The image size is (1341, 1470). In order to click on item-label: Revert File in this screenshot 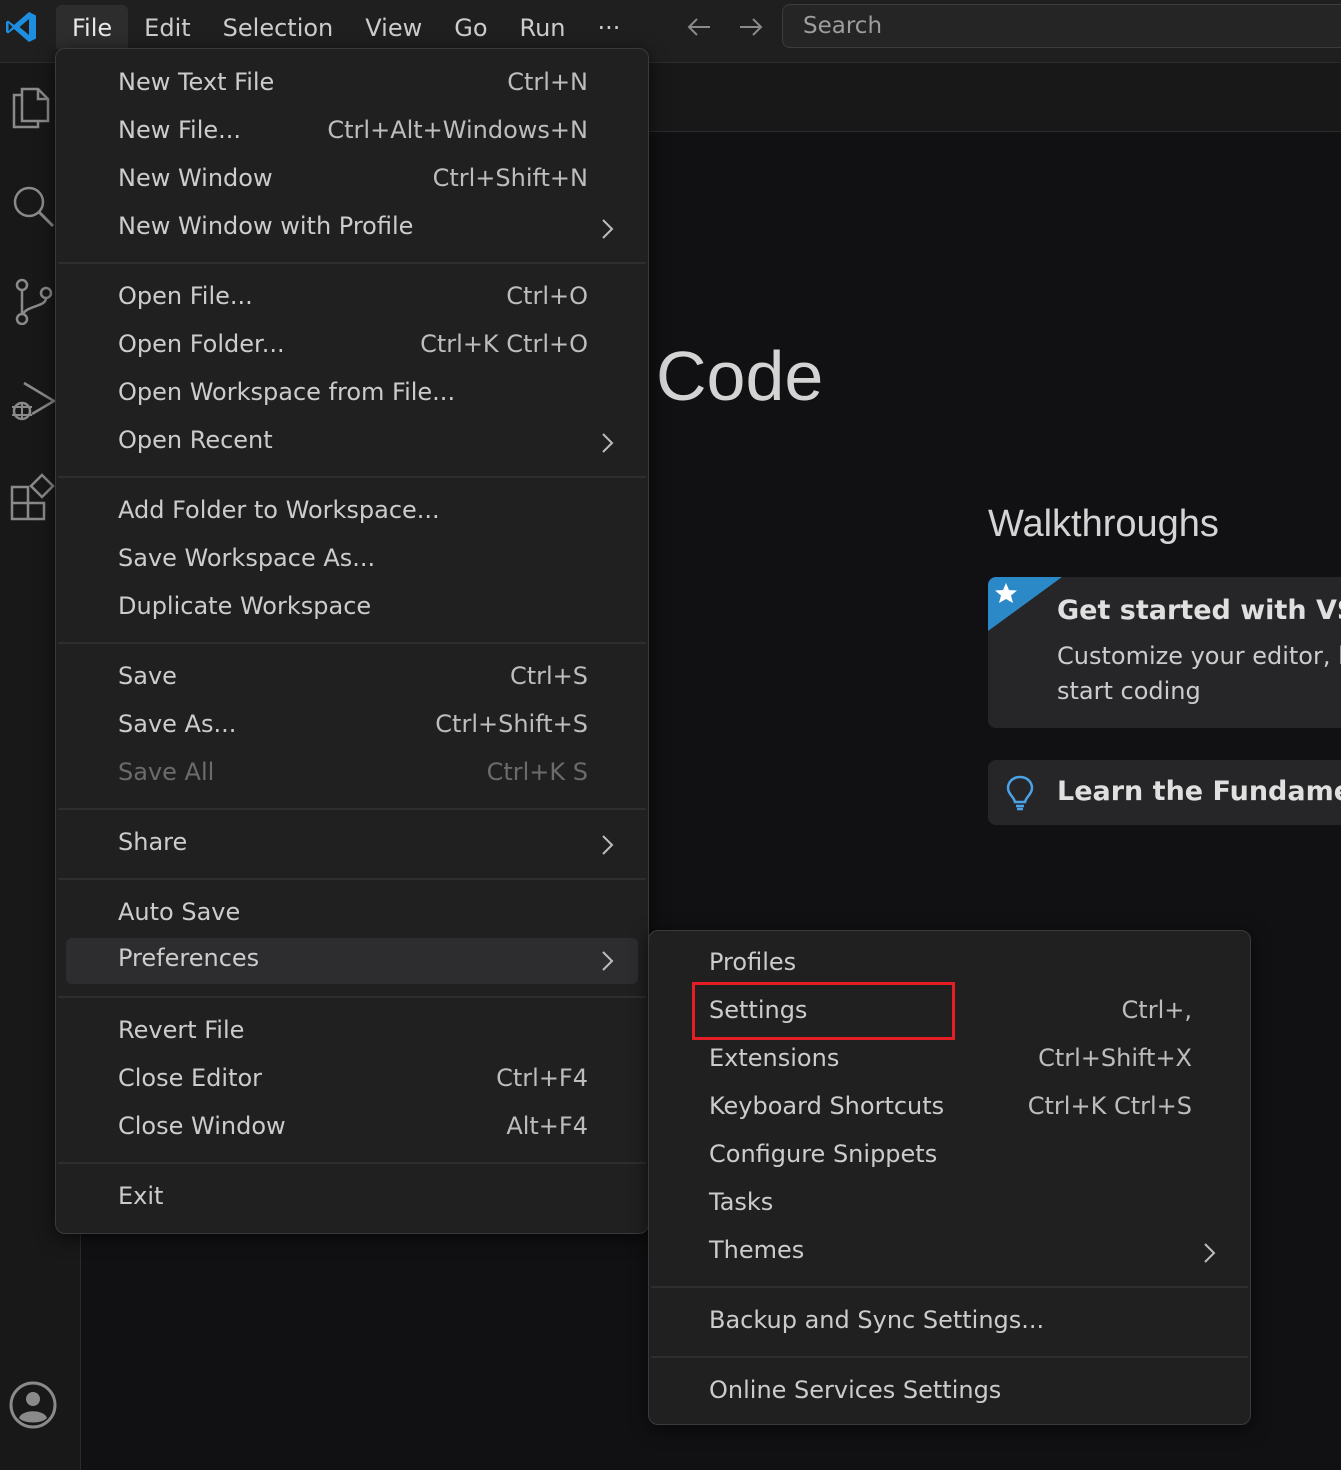, I will do `click(181, 1030)`.